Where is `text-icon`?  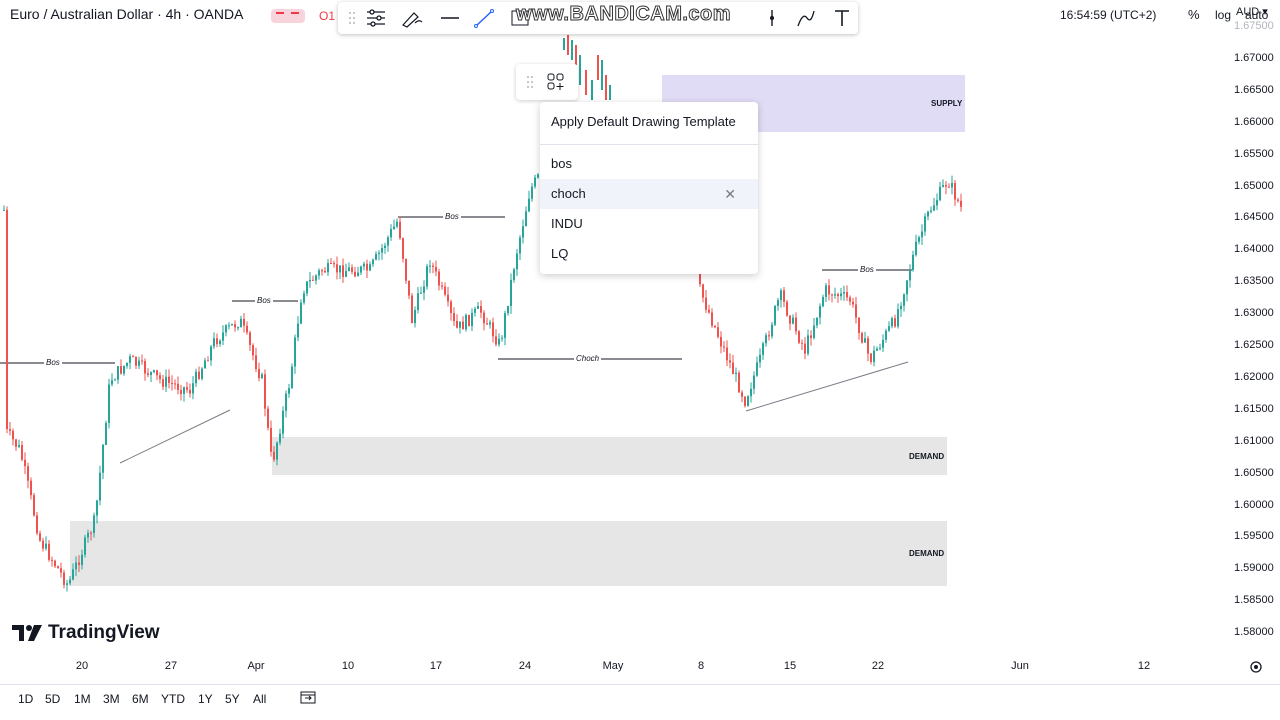
text-icon is located at coordinates (842, 18).